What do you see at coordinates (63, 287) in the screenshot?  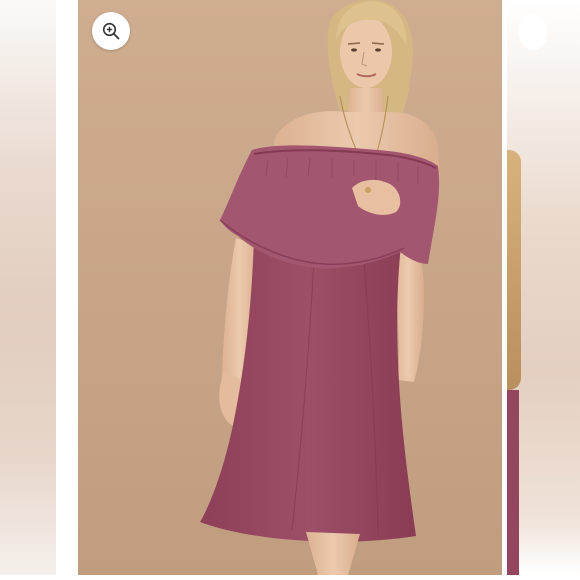 I see `slide-gap` at bounding box center [63, 287].